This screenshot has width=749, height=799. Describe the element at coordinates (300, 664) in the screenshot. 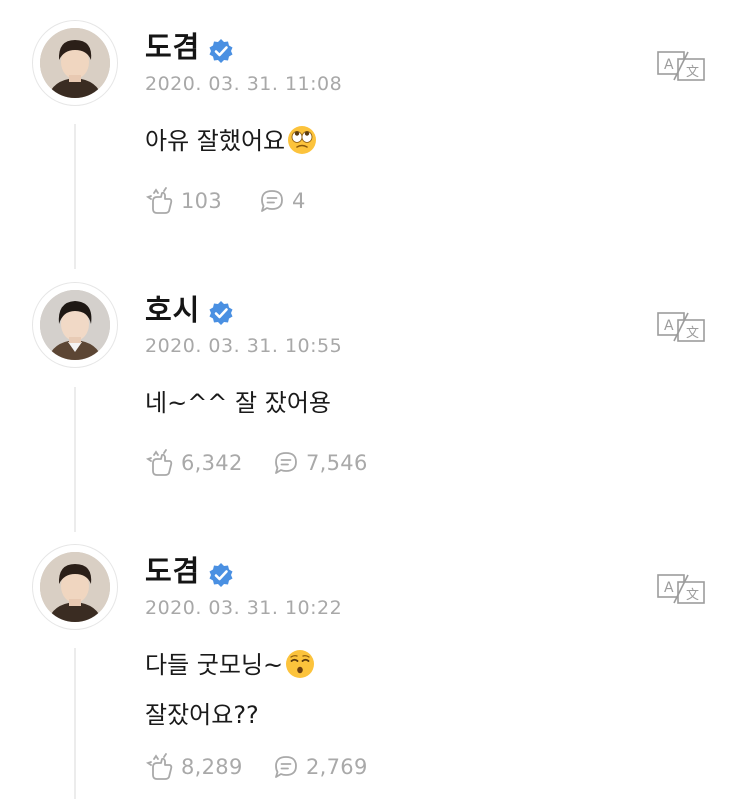

I see `kissing-emoji-icon` at that location.